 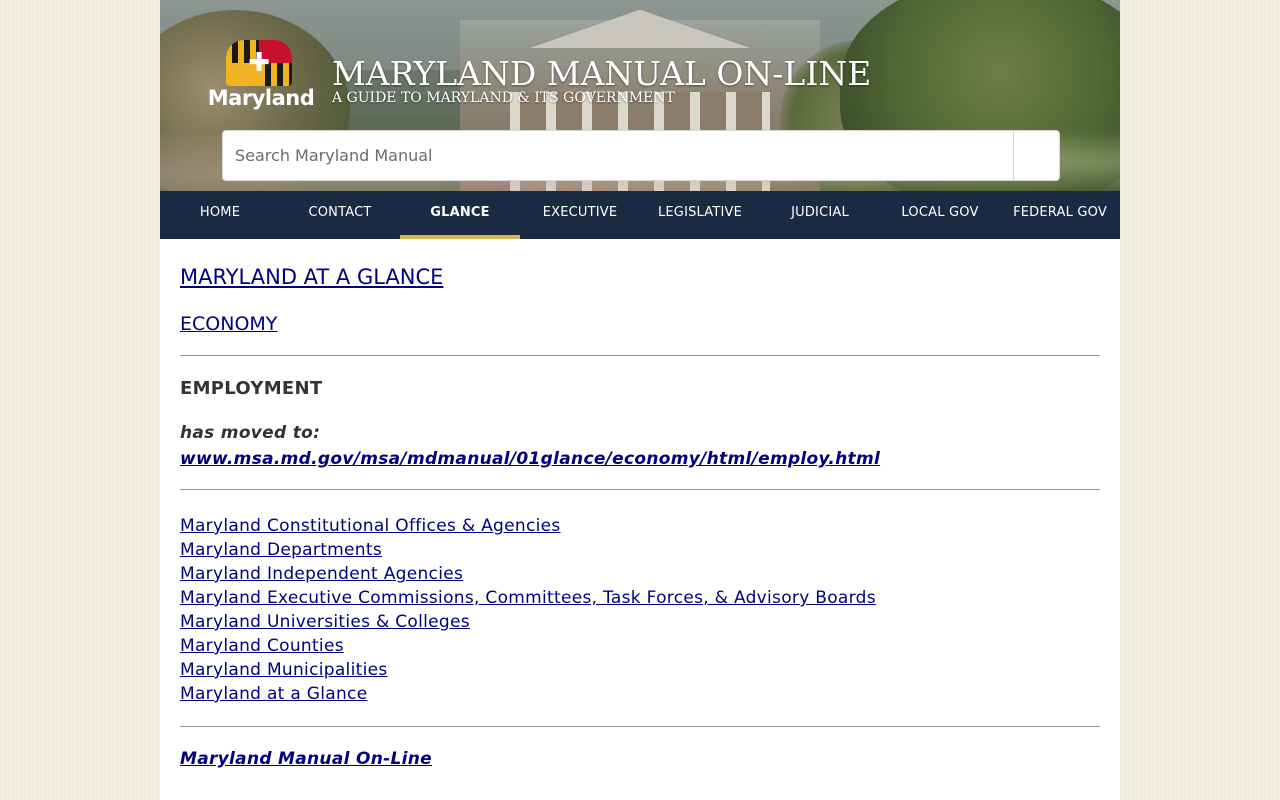 What do you see at coordinates (640, 324) in the screenshot?
I see `economy-link: ECONOMY` at bounding box center [640, 324].